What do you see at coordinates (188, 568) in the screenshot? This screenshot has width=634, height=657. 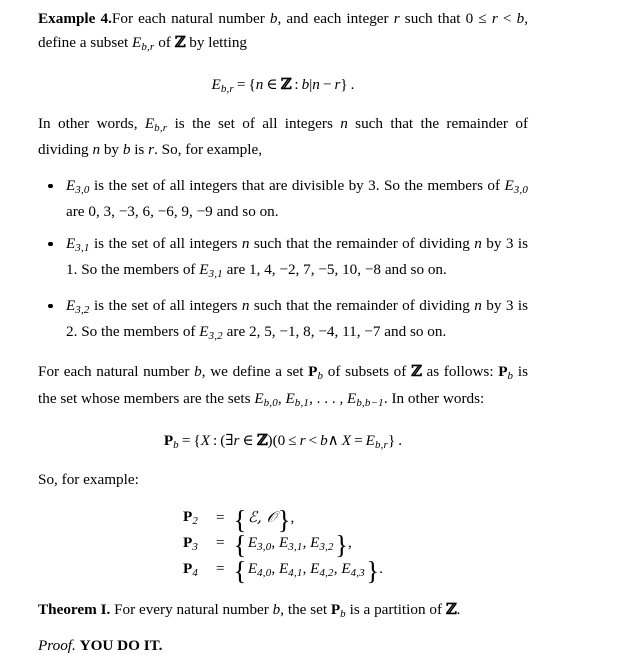 I see `p4-symbol: P` at bounding box center [188, 568].